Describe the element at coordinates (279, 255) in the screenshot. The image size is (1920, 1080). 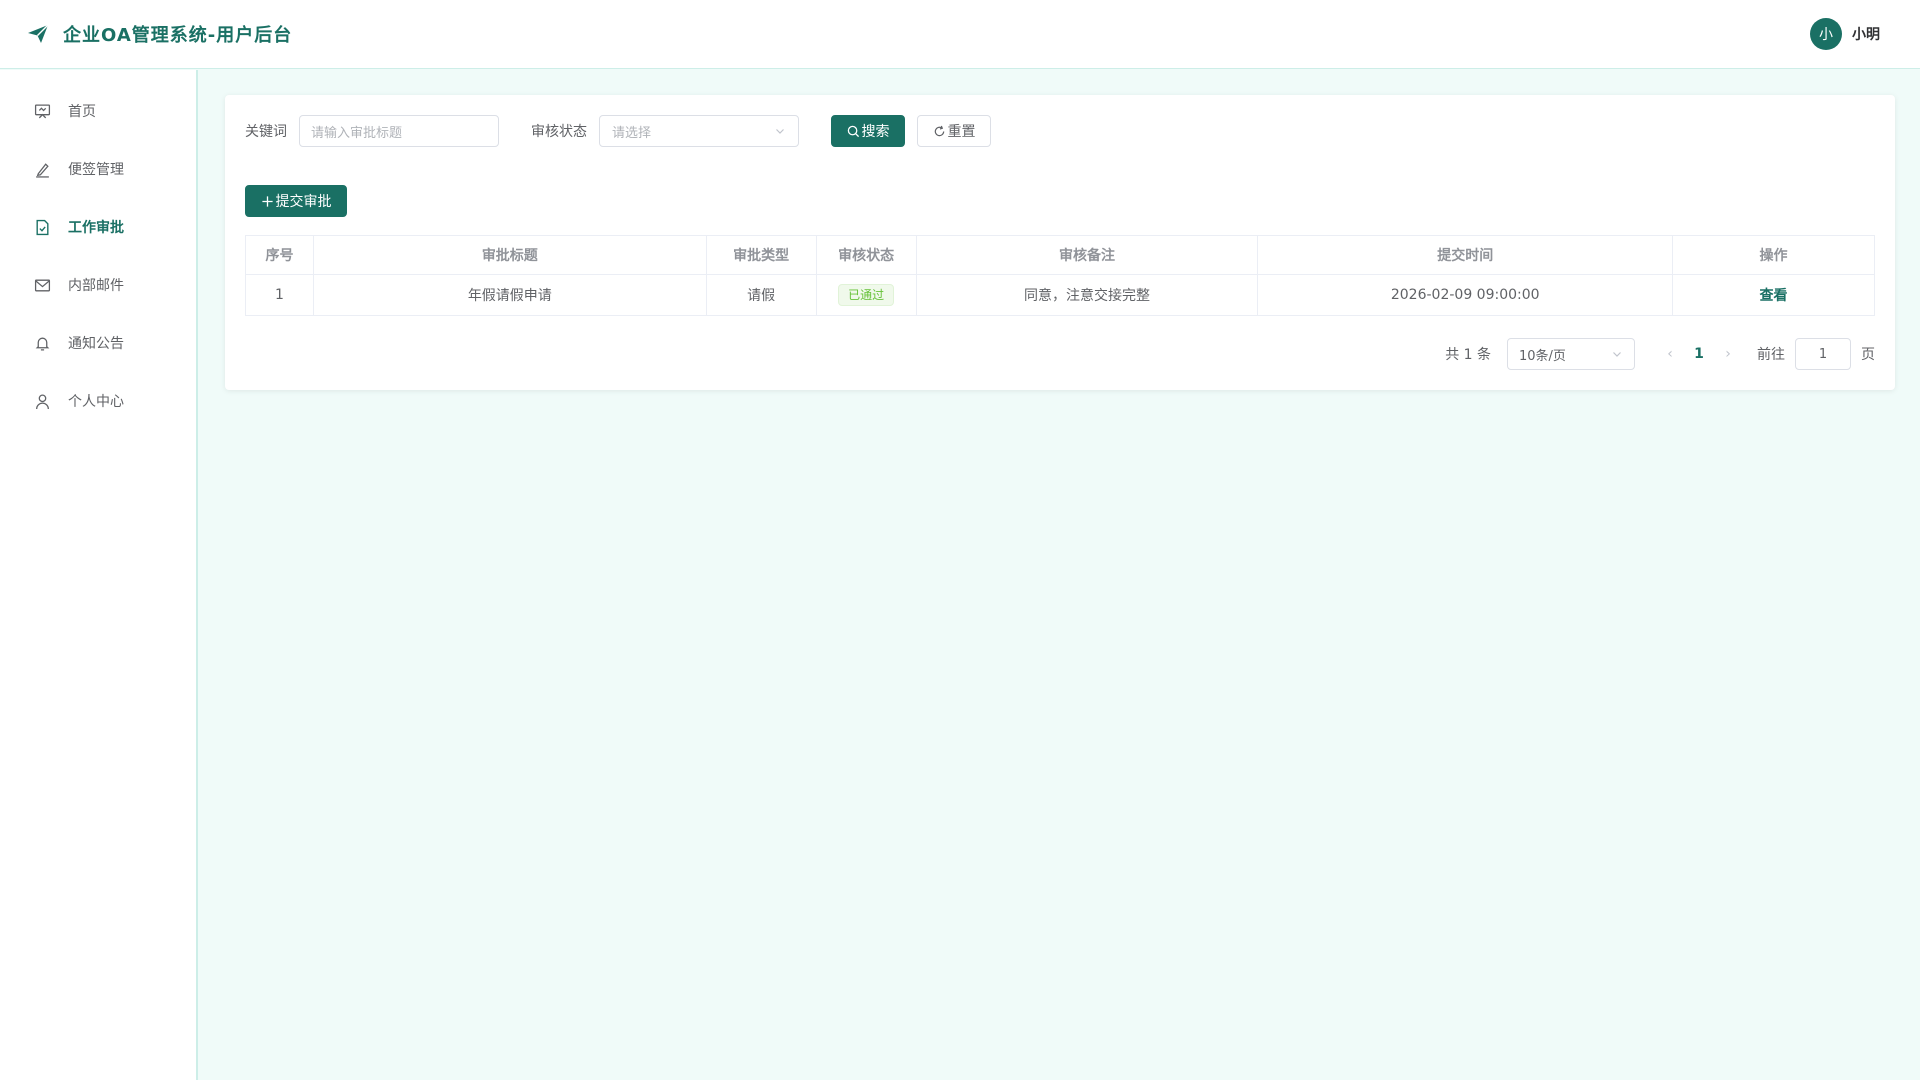
I see `column-header: 序号` at that location.